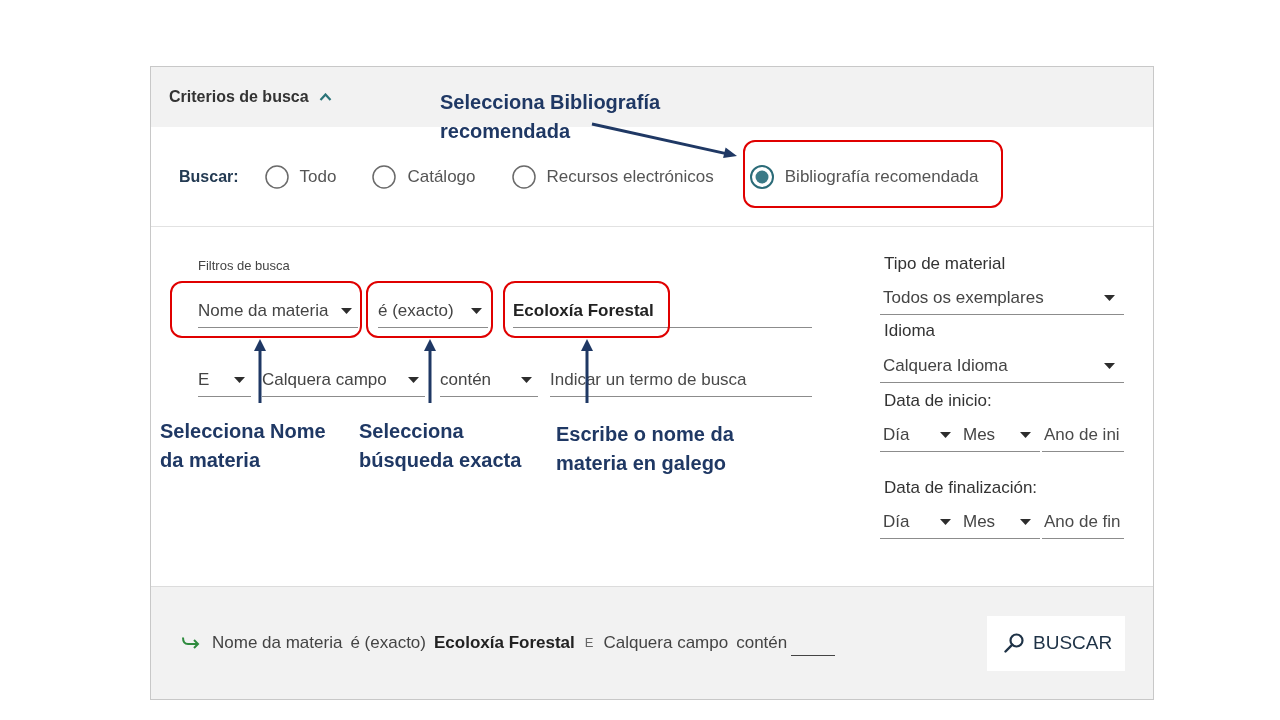 The height and width of the screenshot is (720, 1280). I want to click on filters-label: Filtros de busca, so click(244, 266).